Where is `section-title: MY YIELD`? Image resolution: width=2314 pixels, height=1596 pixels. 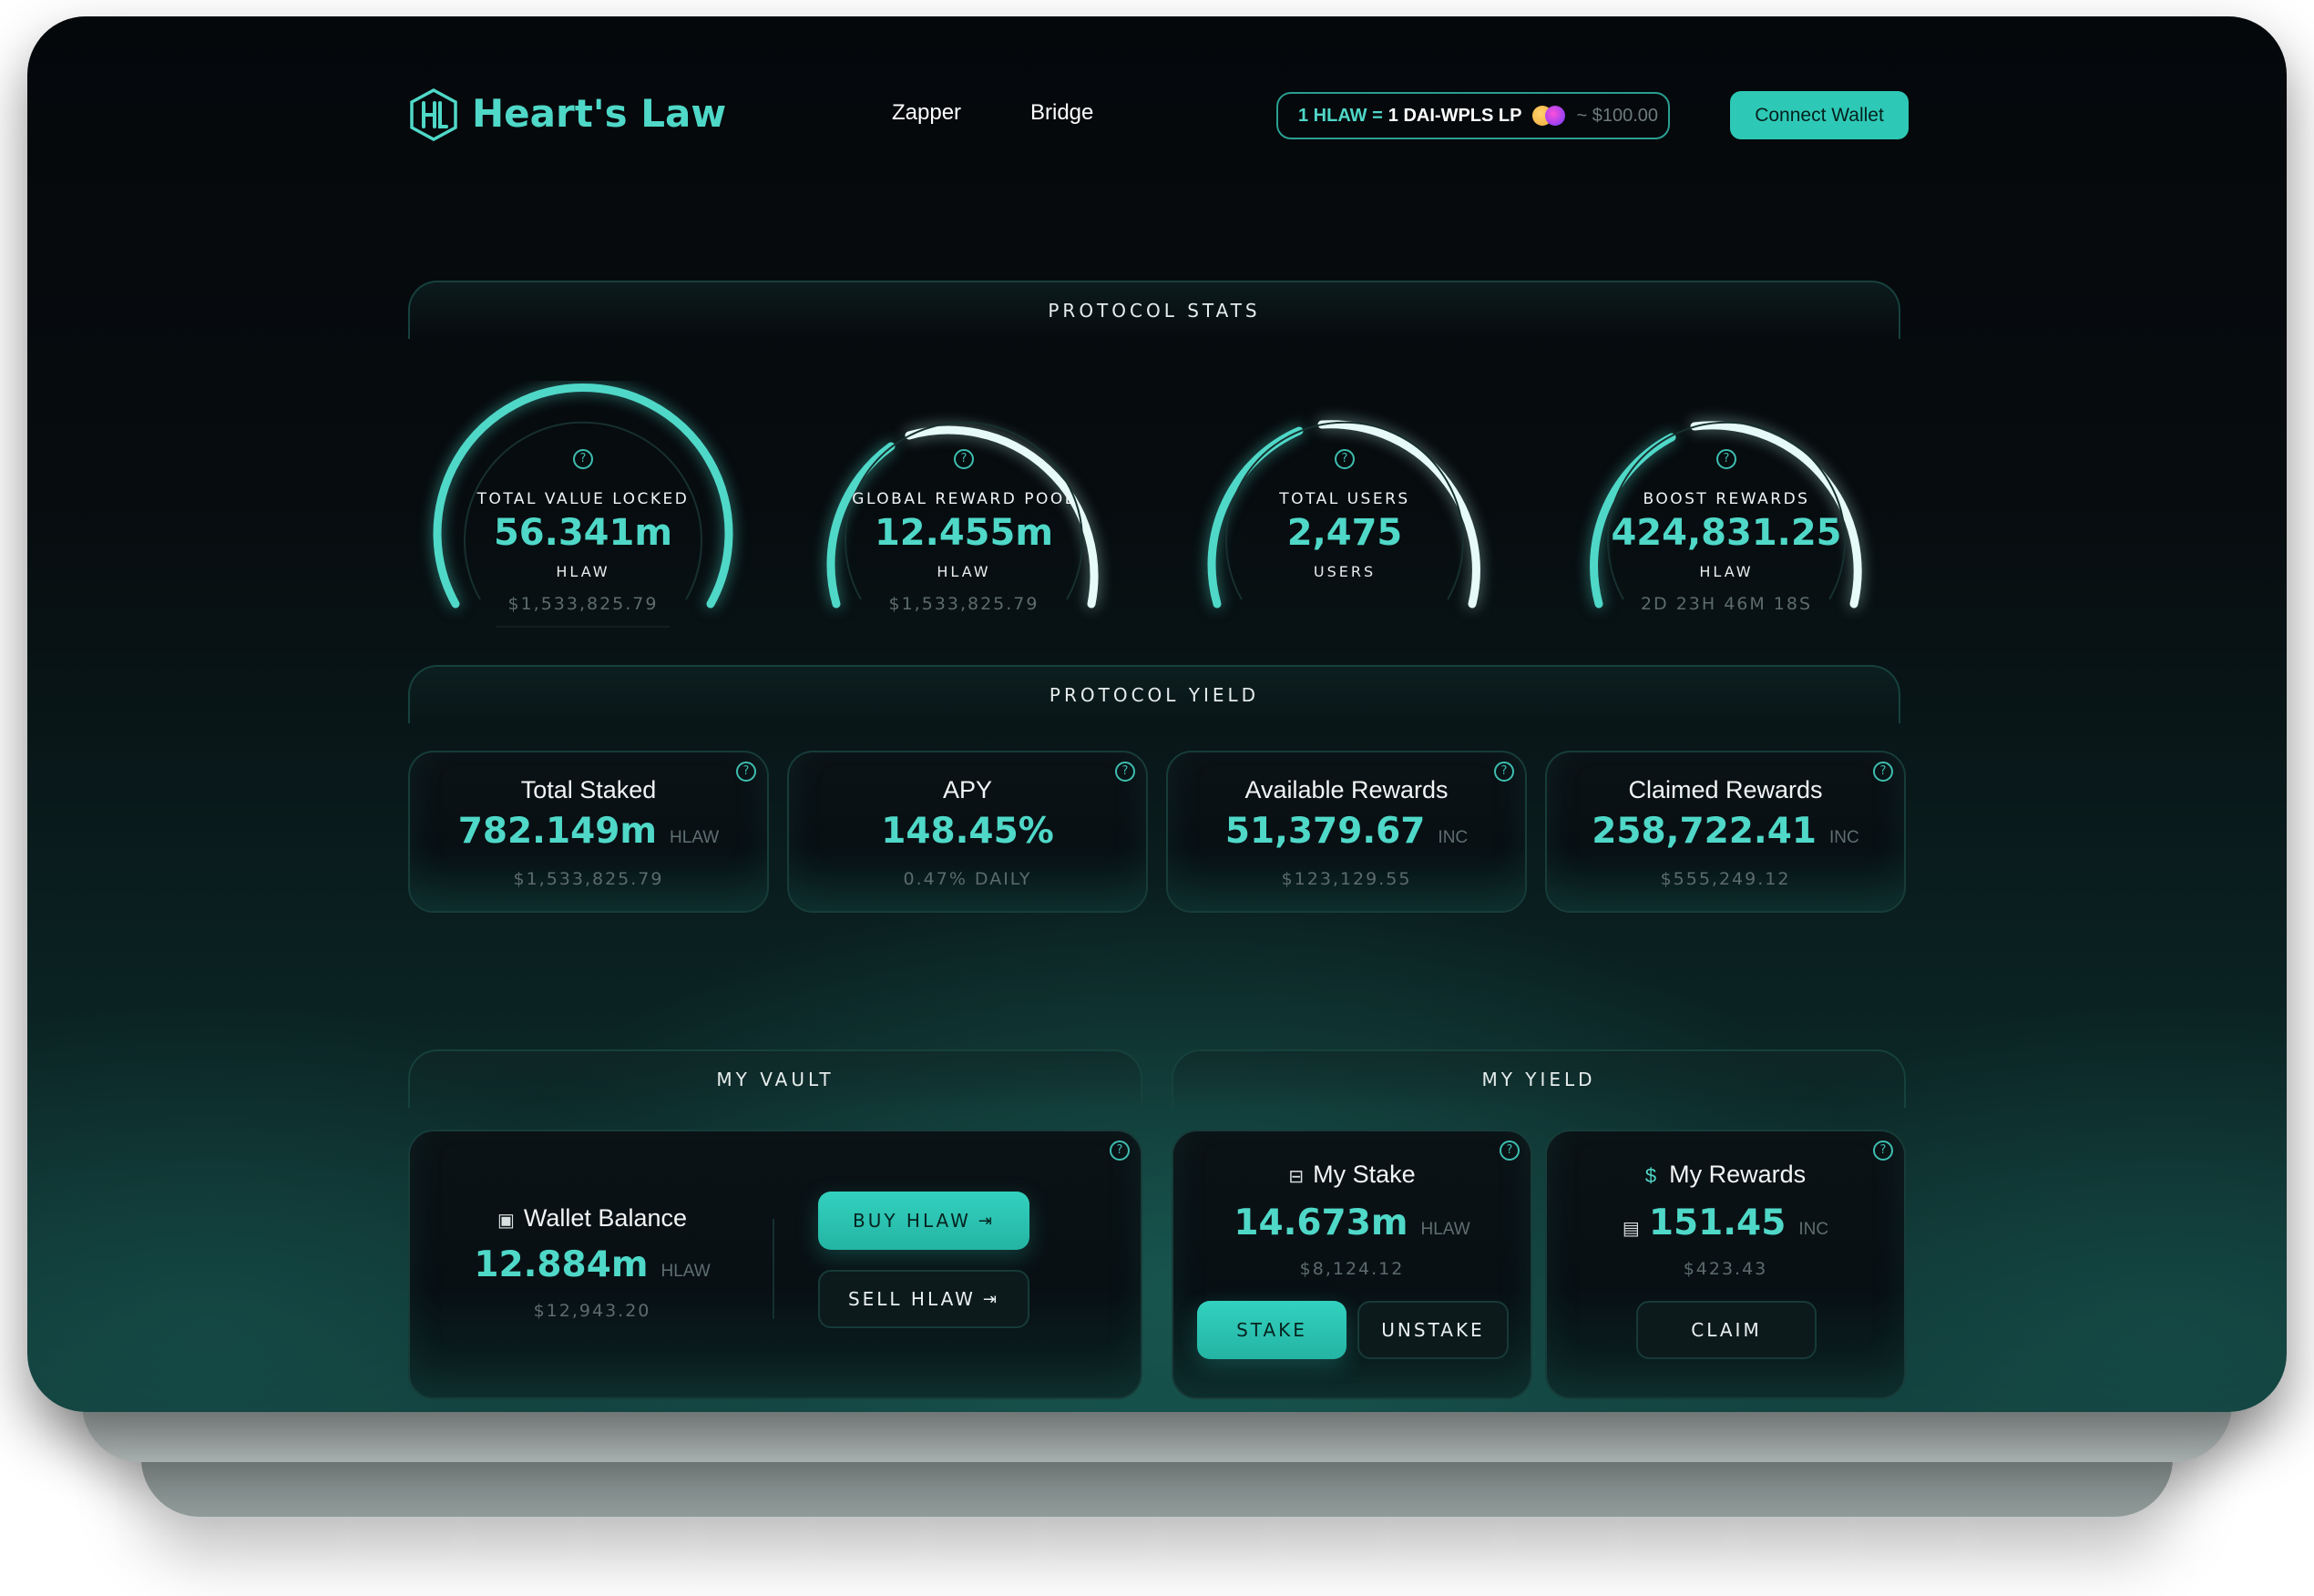
section-title: MY YIELD is located at coordinates (1538, 1079).